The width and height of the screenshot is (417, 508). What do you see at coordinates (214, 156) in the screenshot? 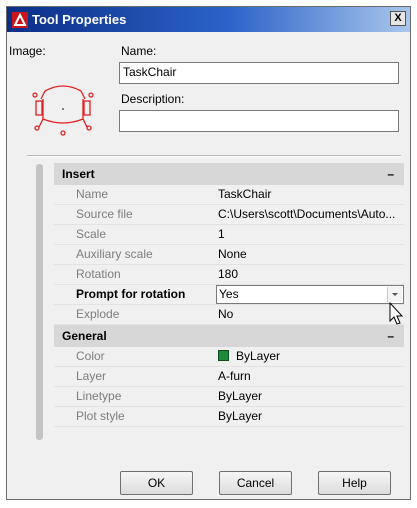
I see `divider` at bounding box center [214, 156].